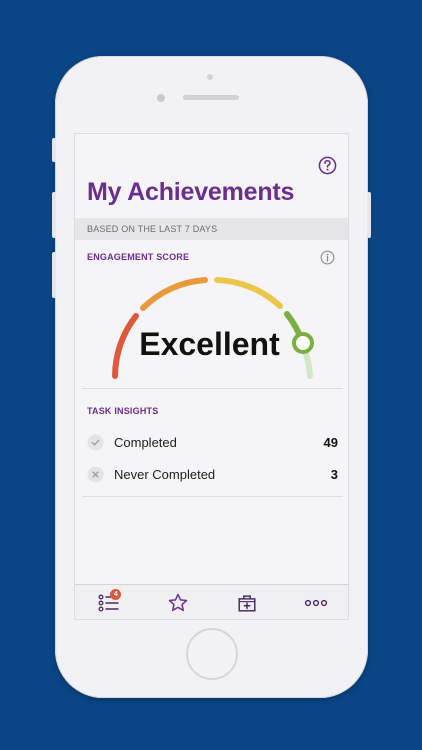  What do you see at coordinates (210, 77) in the screenshot?
I see `proximity-sensor` at bounding box center [210, 77].